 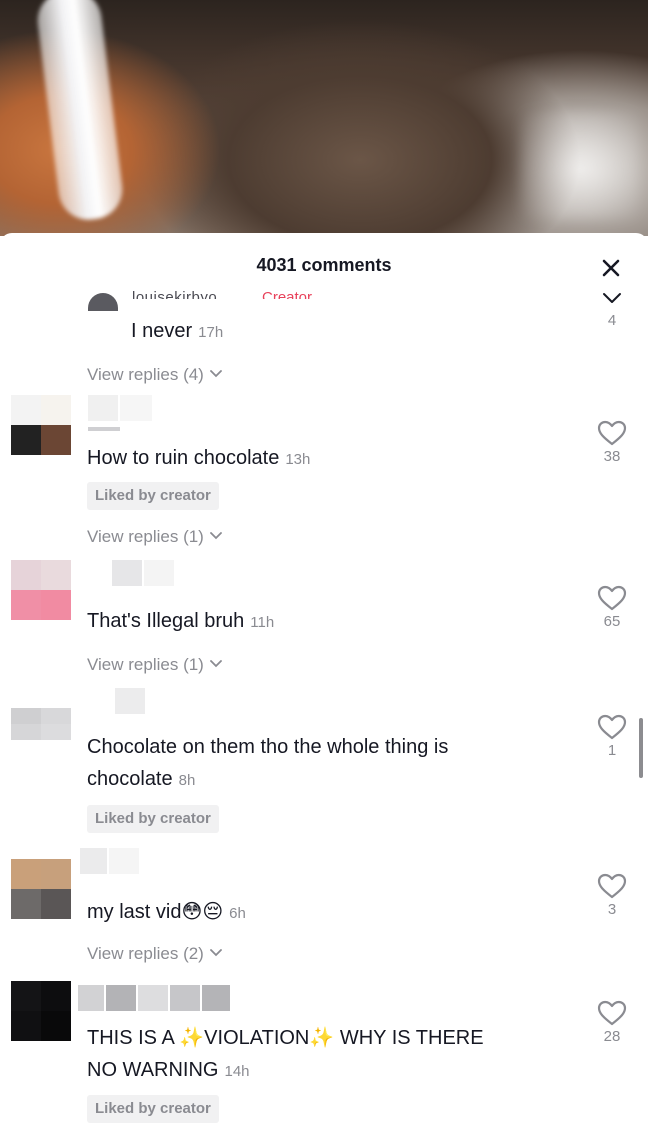 What do you see at coordinates (145, 374) in the screenshot?
I see `view-replies-label: View replies (4)` at bounding box center [145, 374].